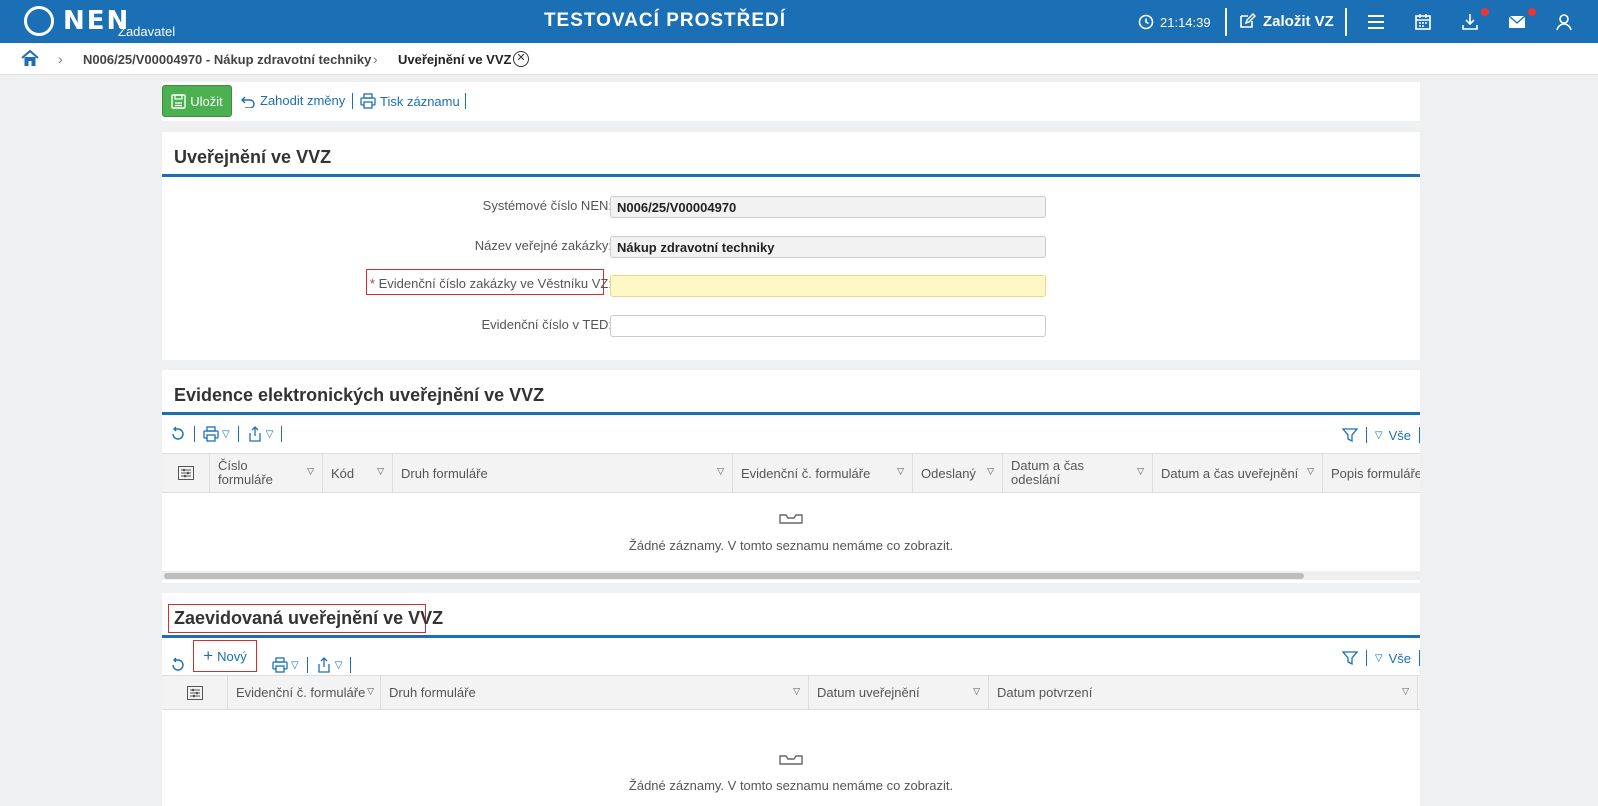 This screenshot has width=1598, height=806. Describe the element at coordinates (1399, 658) in the screenshot. I see `filter-all-label: Vše` at that location.